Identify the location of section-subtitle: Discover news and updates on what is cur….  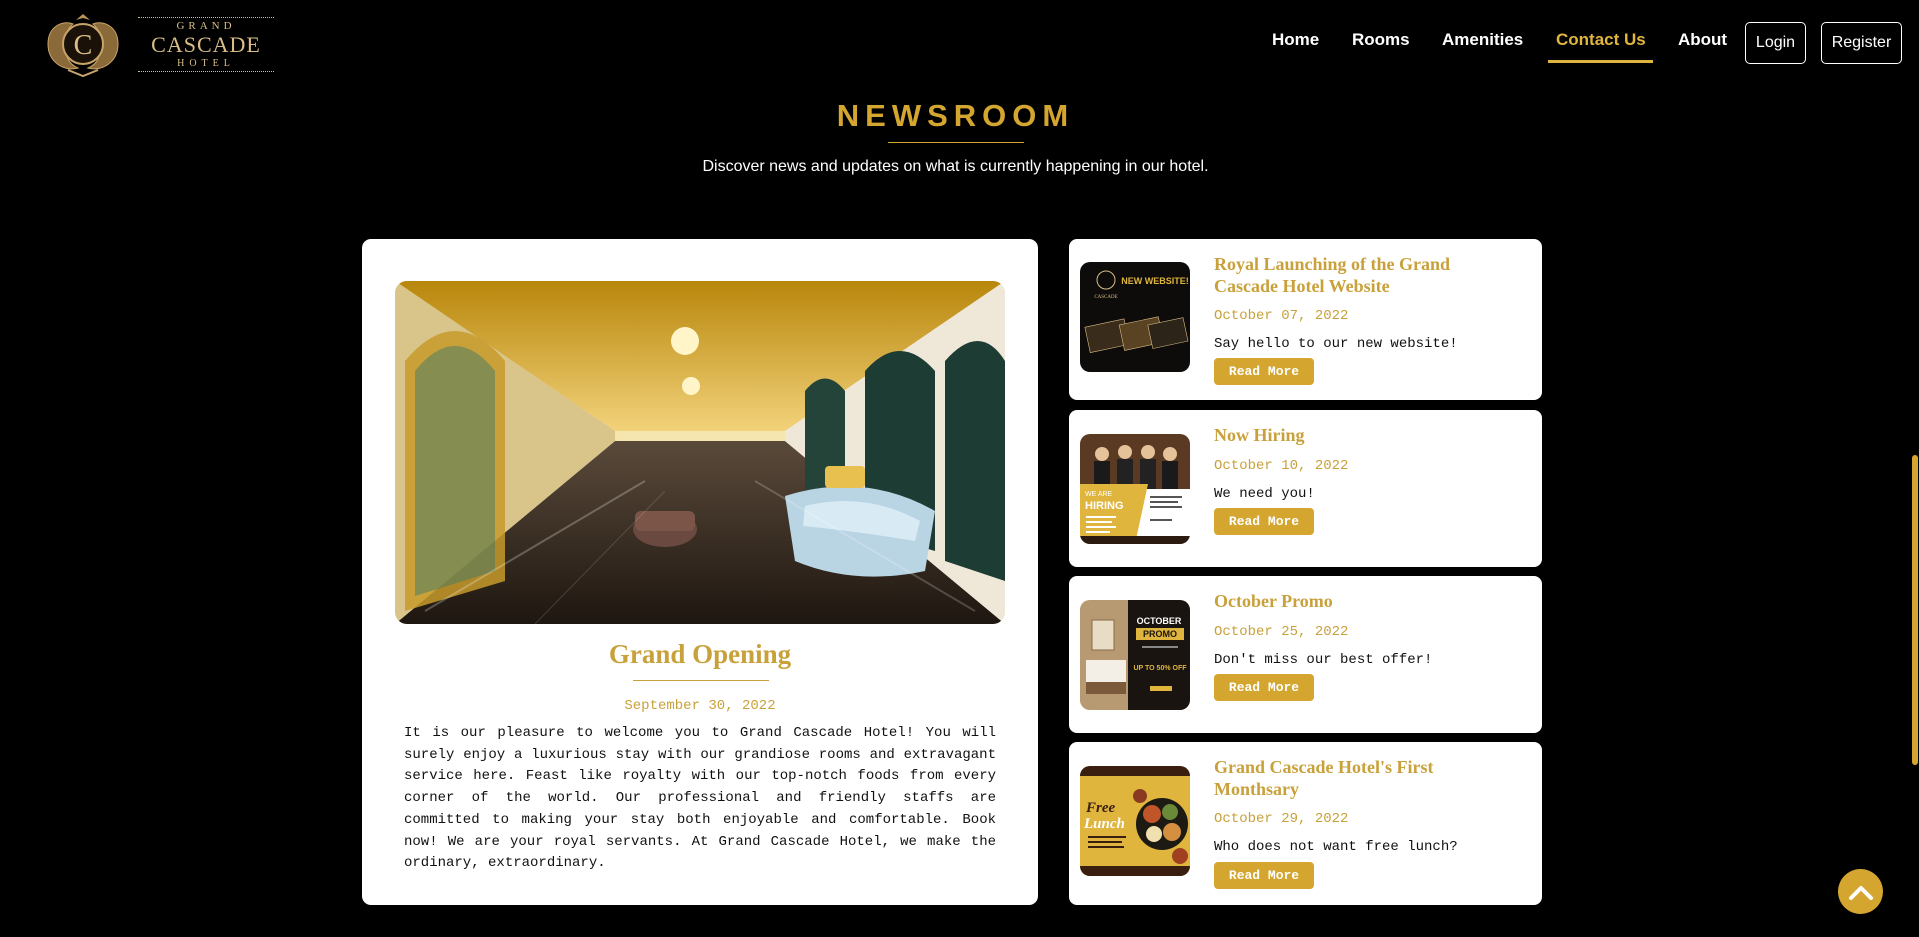
(955, 166).